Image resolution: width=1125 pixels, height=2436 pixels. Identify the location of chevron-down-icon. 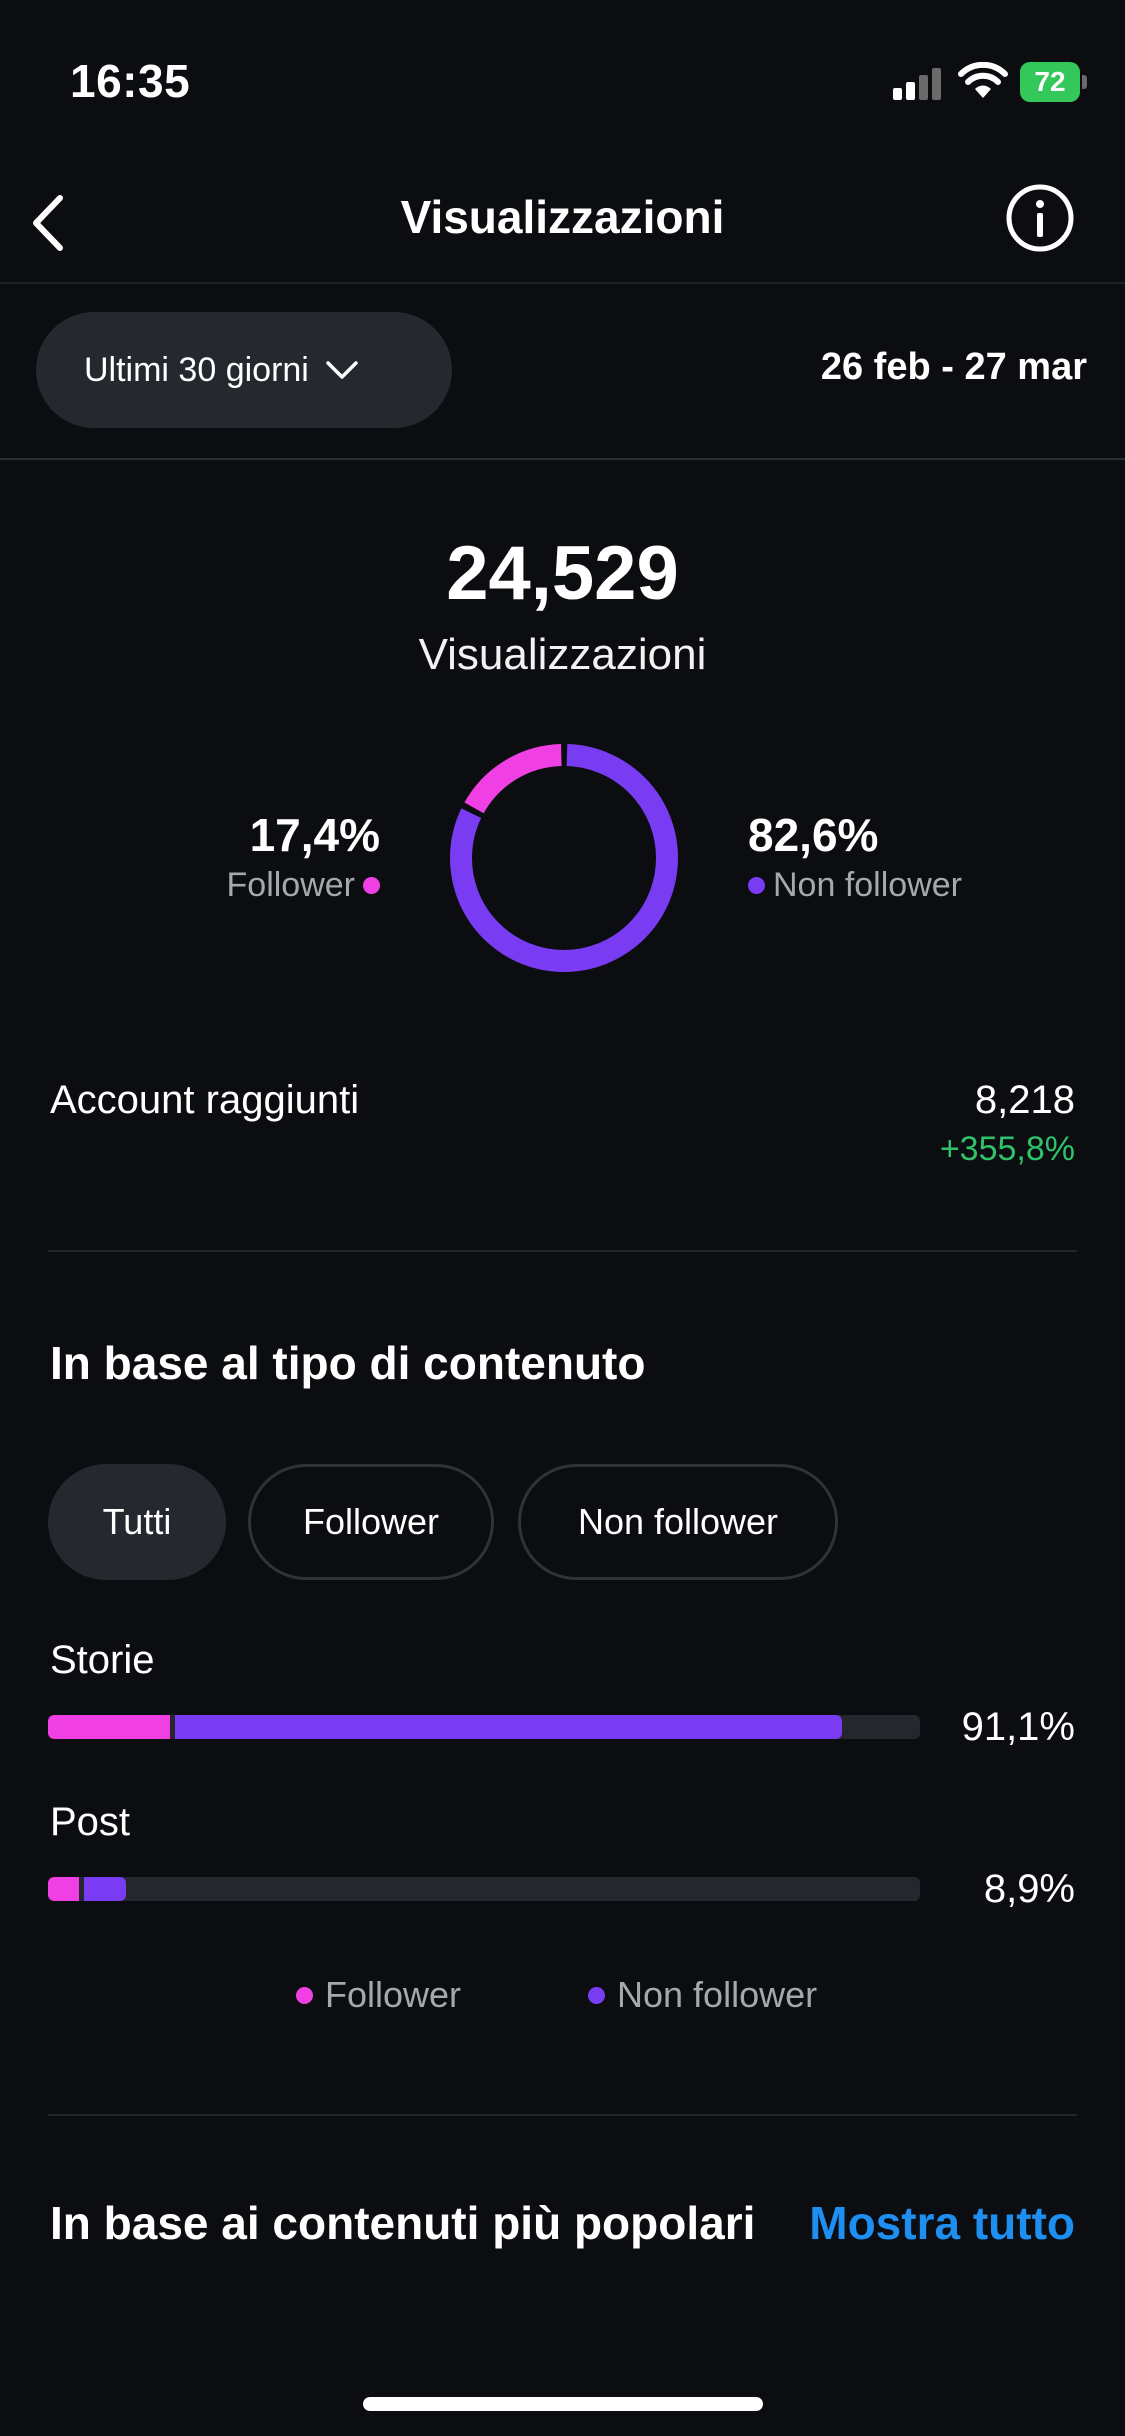
(342, 370).